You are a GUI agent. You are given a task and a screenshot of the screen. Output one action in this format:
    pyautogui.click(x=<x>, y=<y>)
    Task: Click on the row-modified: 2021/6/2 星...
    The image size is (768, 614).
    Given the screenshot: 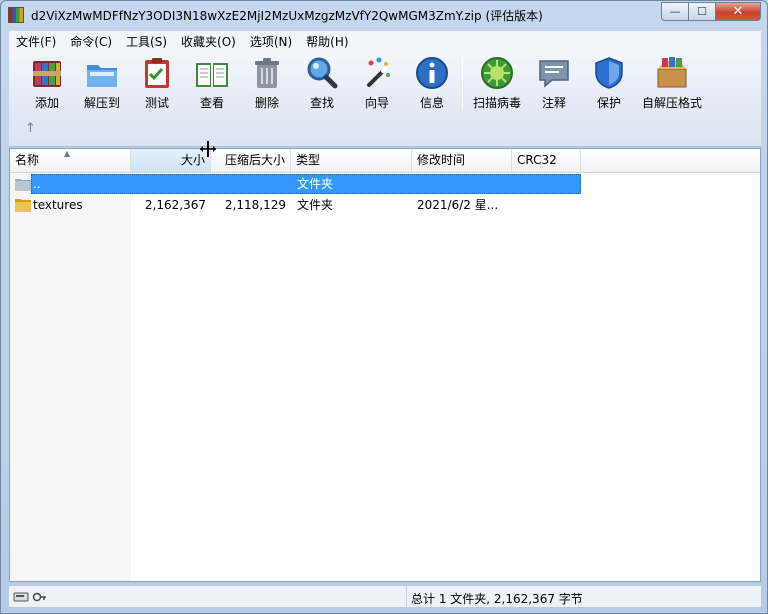 What is the action you would take?
    pyautogui.click(x=458, y=205)
    